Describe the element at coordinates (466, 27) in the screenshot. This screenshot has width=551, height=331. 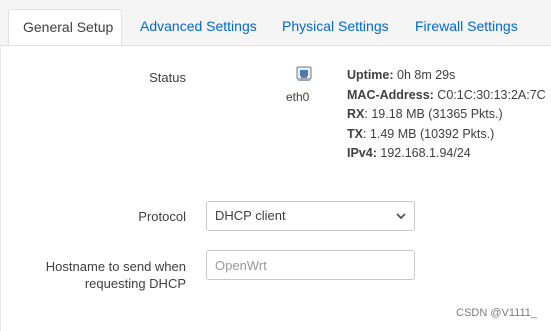
I see `tab-firewall-settings: Firewall Settings` at that location.